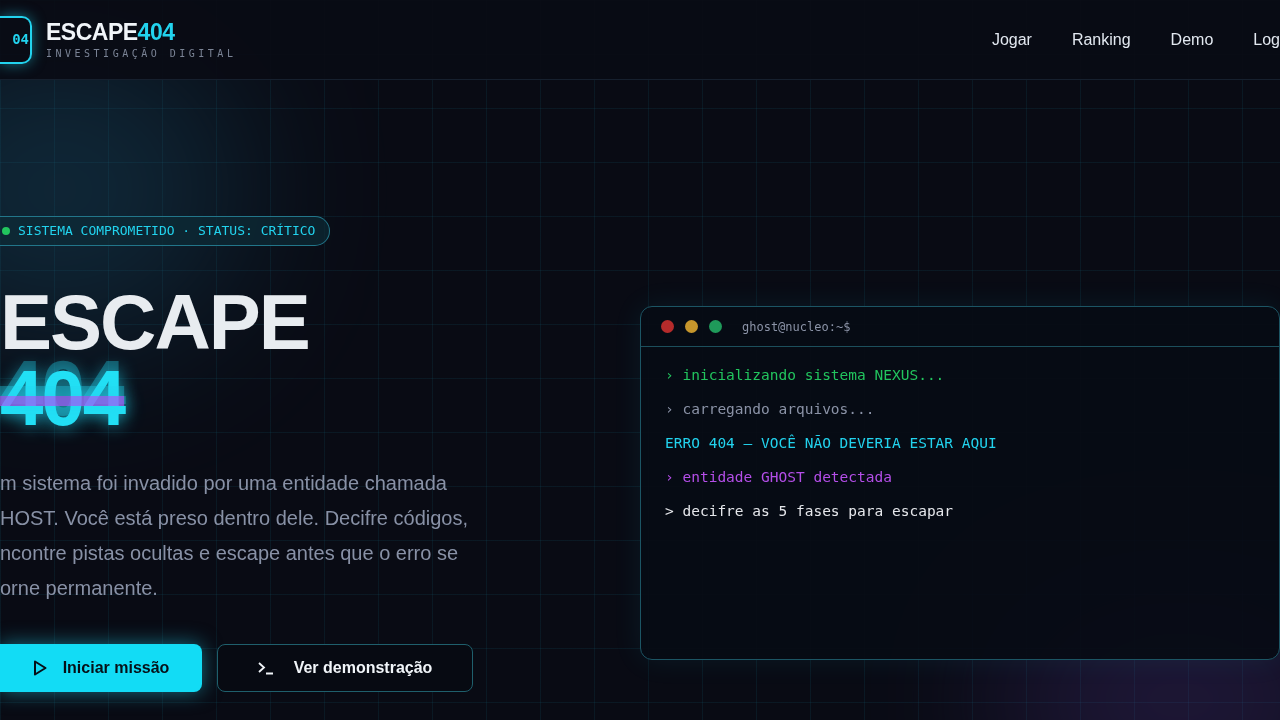  I want to click on terminal-line: ERRO 404 — VOCÊ NÃO DEVERIA ESTAR AQUI, so click(831, 443).